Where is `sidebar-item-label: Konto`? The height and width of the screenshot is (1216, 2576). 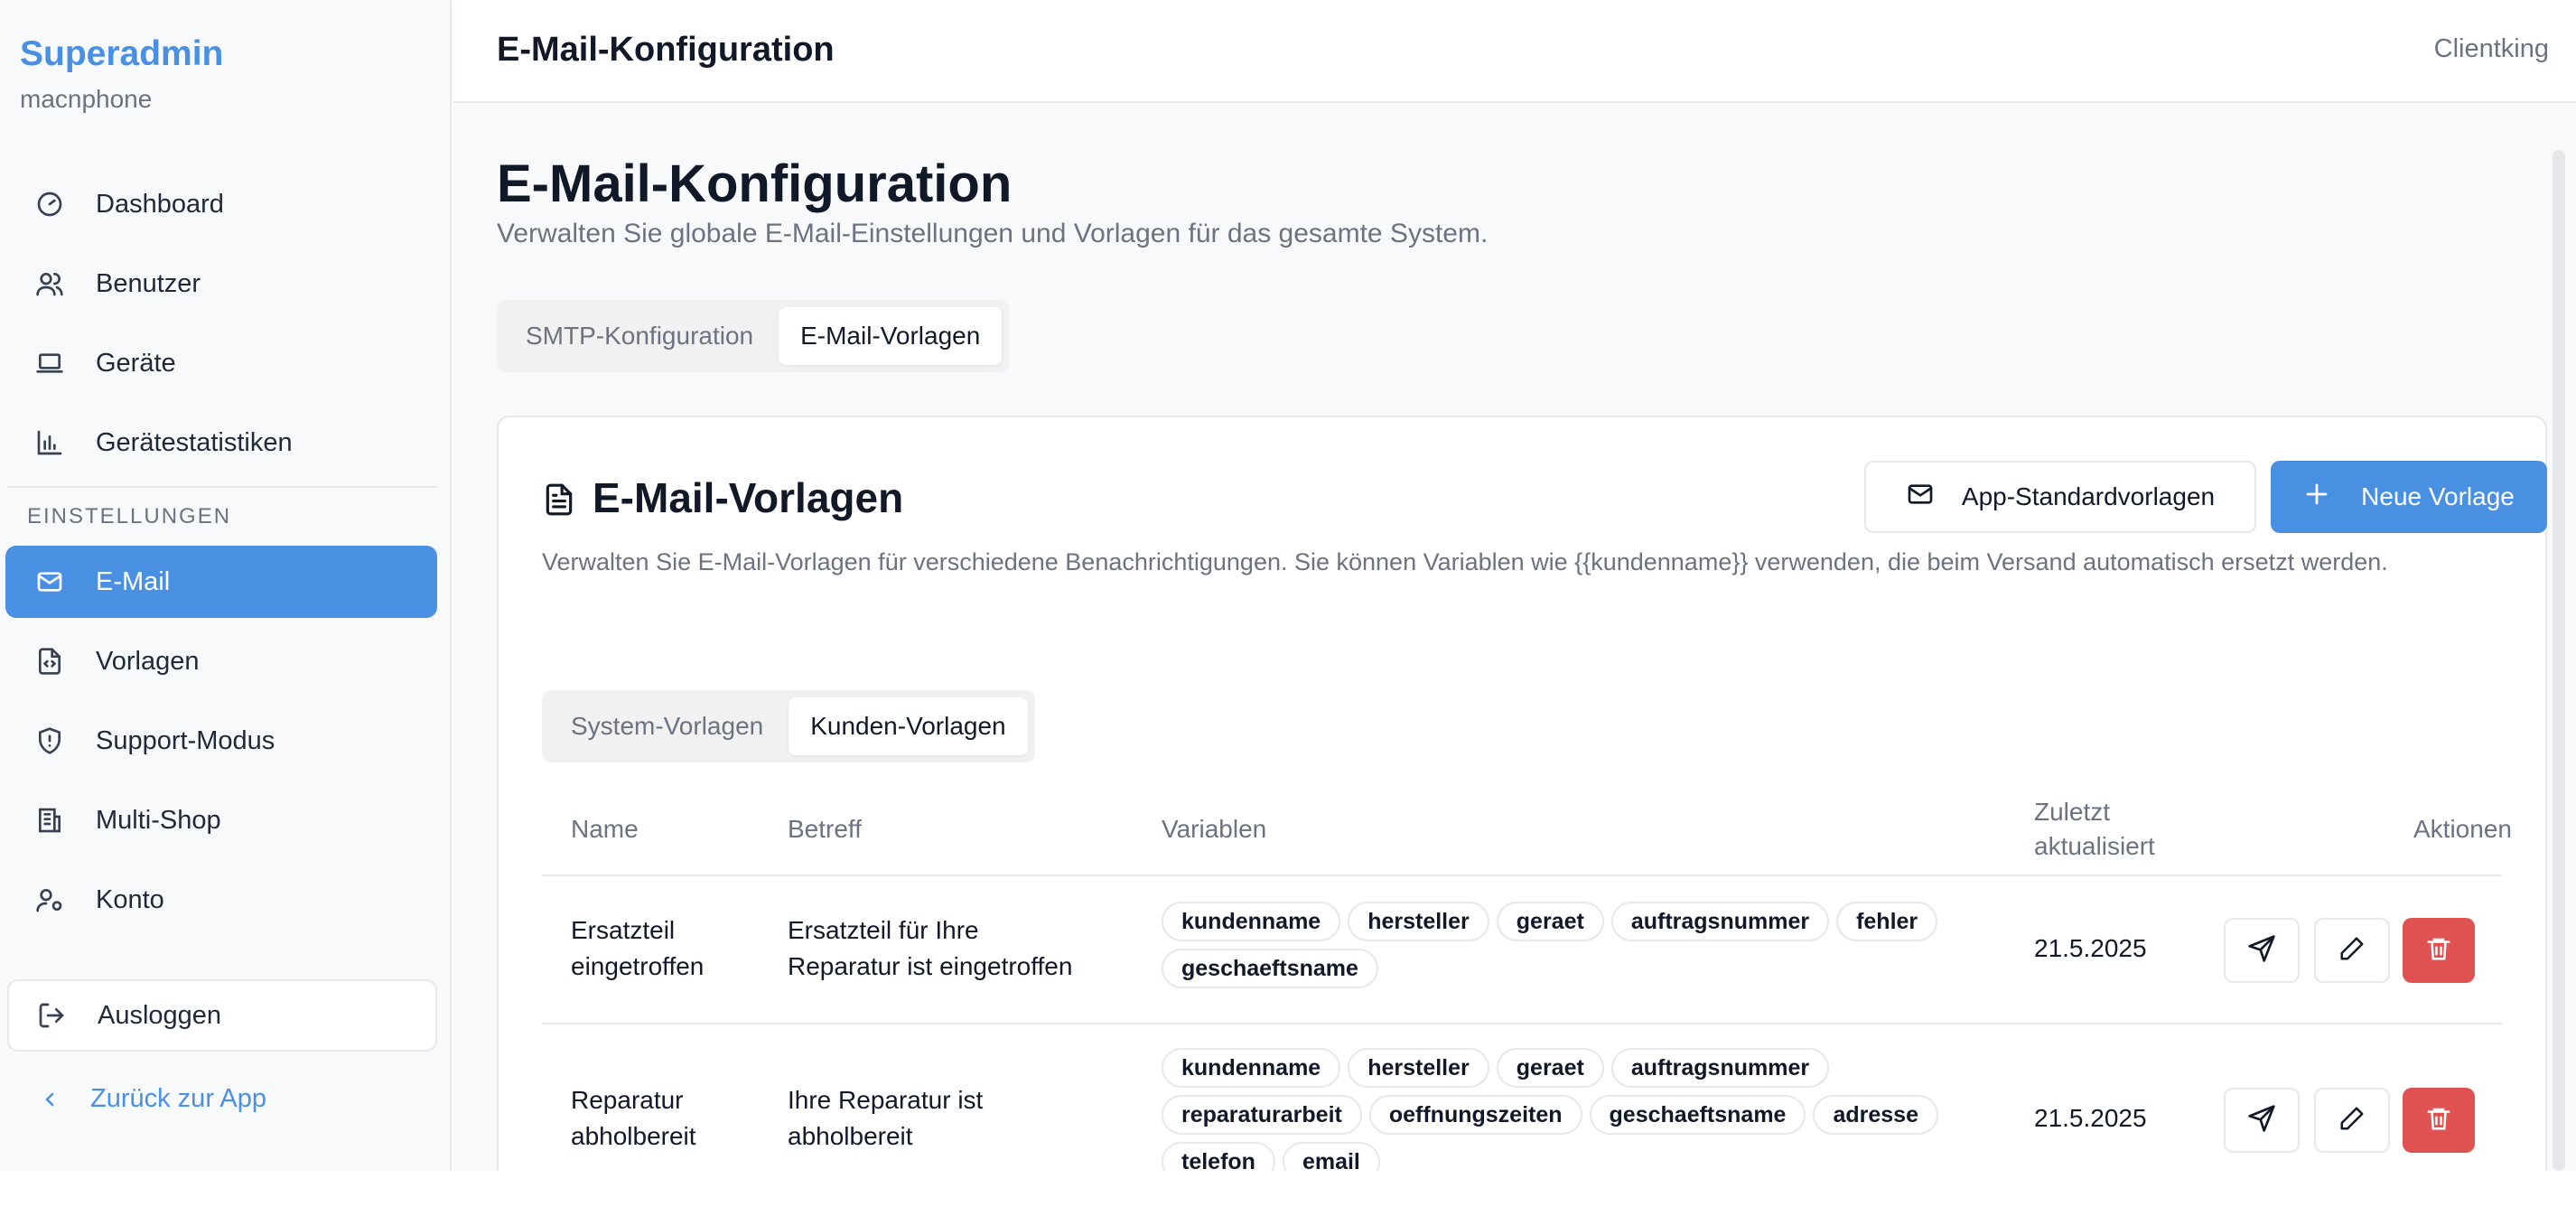
sidebar-item-label: Konto is located at coordinates (130, 899).